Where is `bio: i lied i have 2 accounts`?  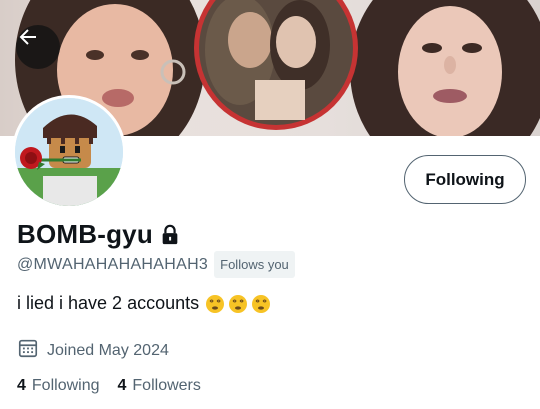
bio: i lied i have 2 accounts is located at coordinates (145, 303).